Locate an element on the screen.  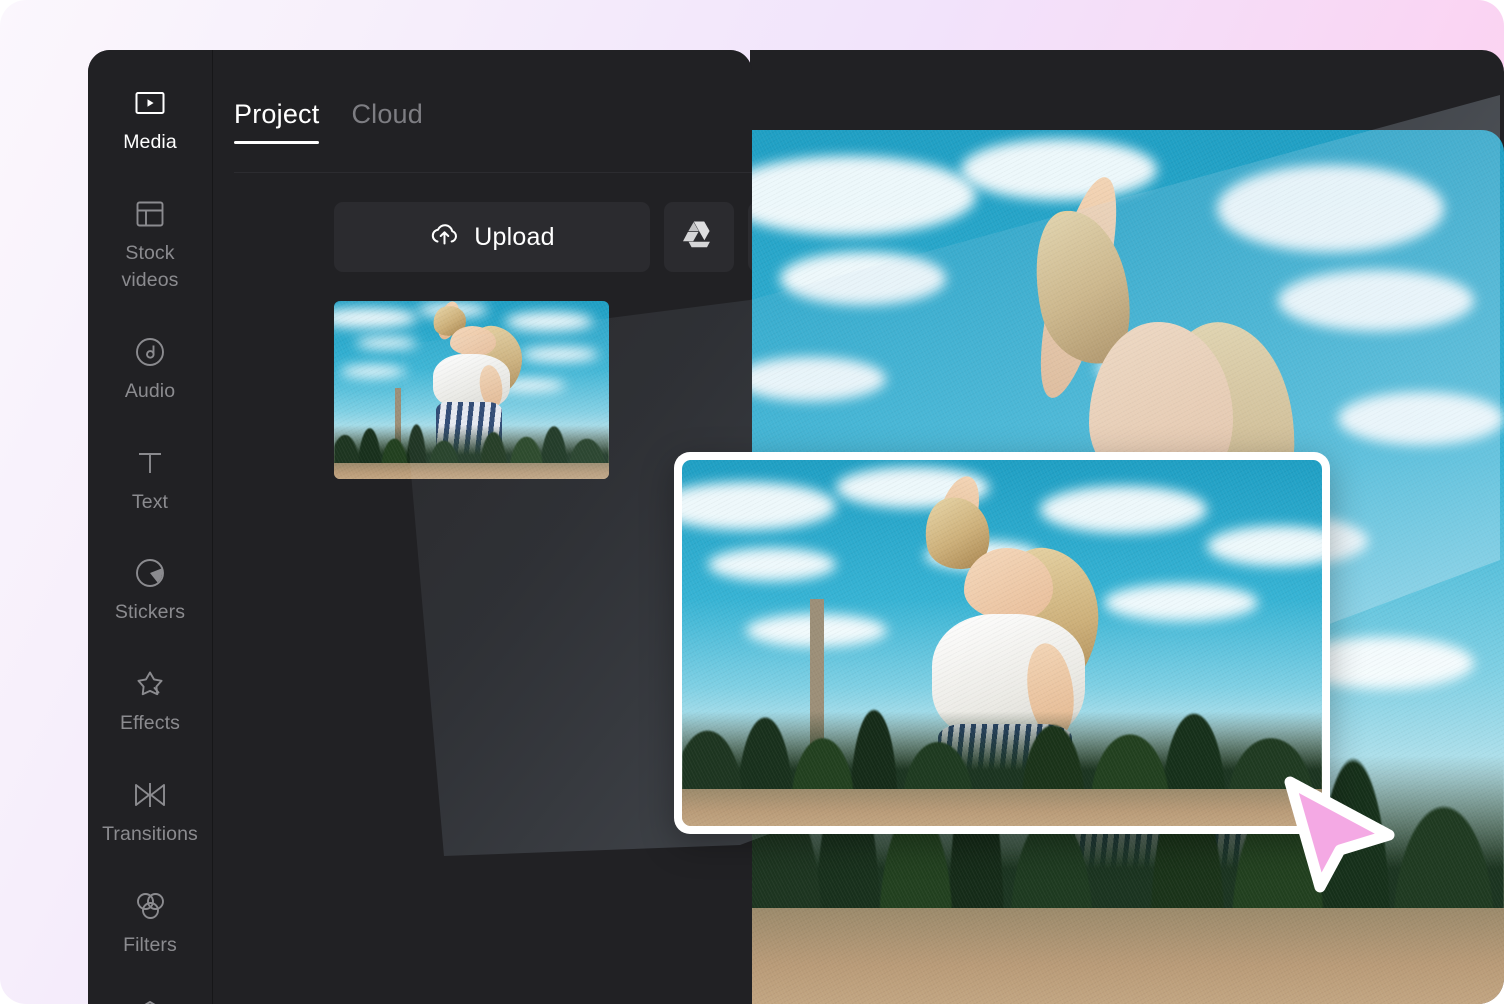
sidebar-item-elements is located at coordinates (150, 1001).